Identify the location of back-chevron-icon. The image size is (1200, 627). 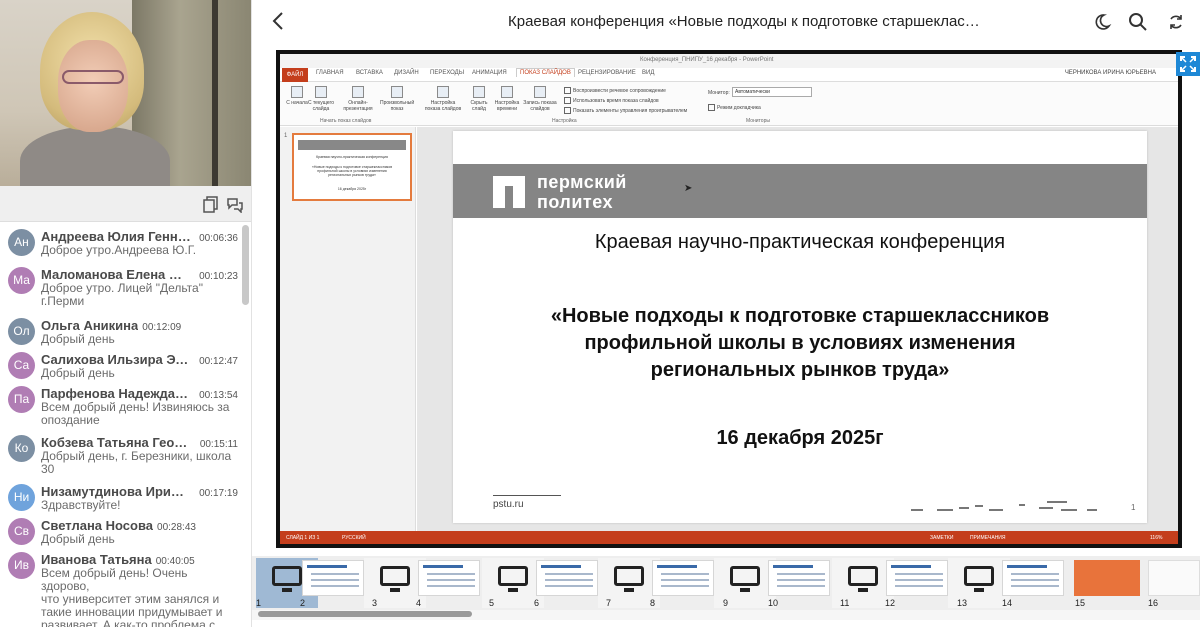
(278, 24).